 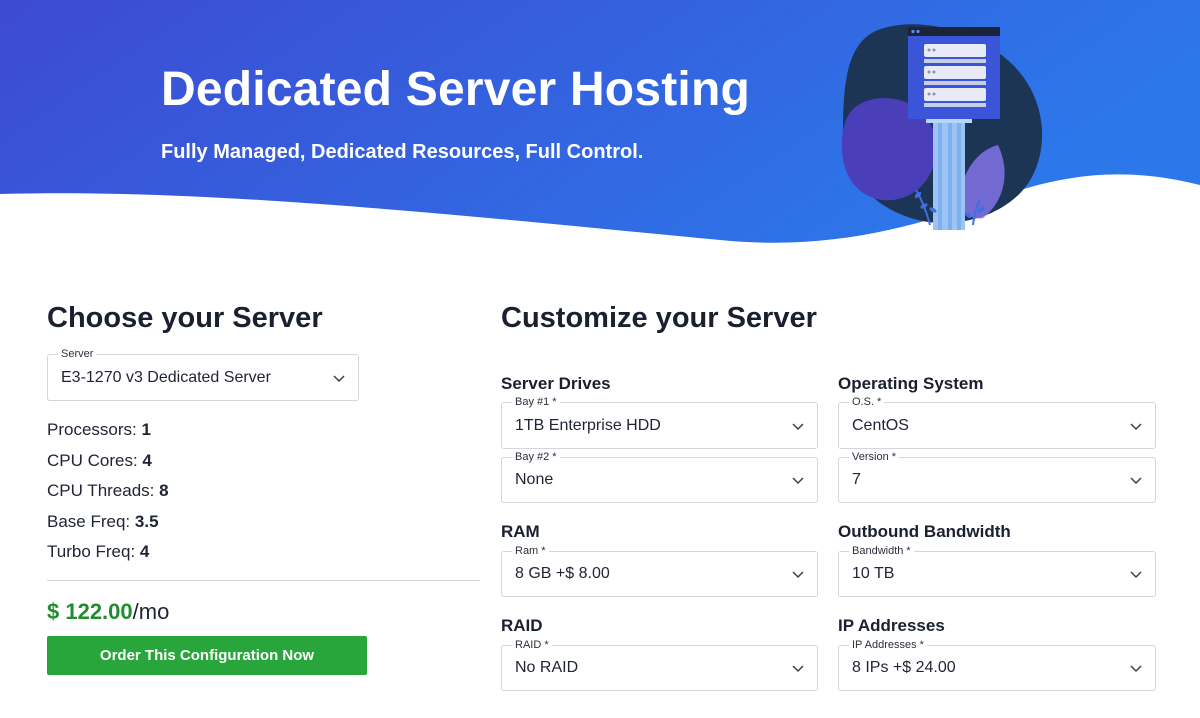 I want to click on spec-value: 8, so click(x=164, y=490).